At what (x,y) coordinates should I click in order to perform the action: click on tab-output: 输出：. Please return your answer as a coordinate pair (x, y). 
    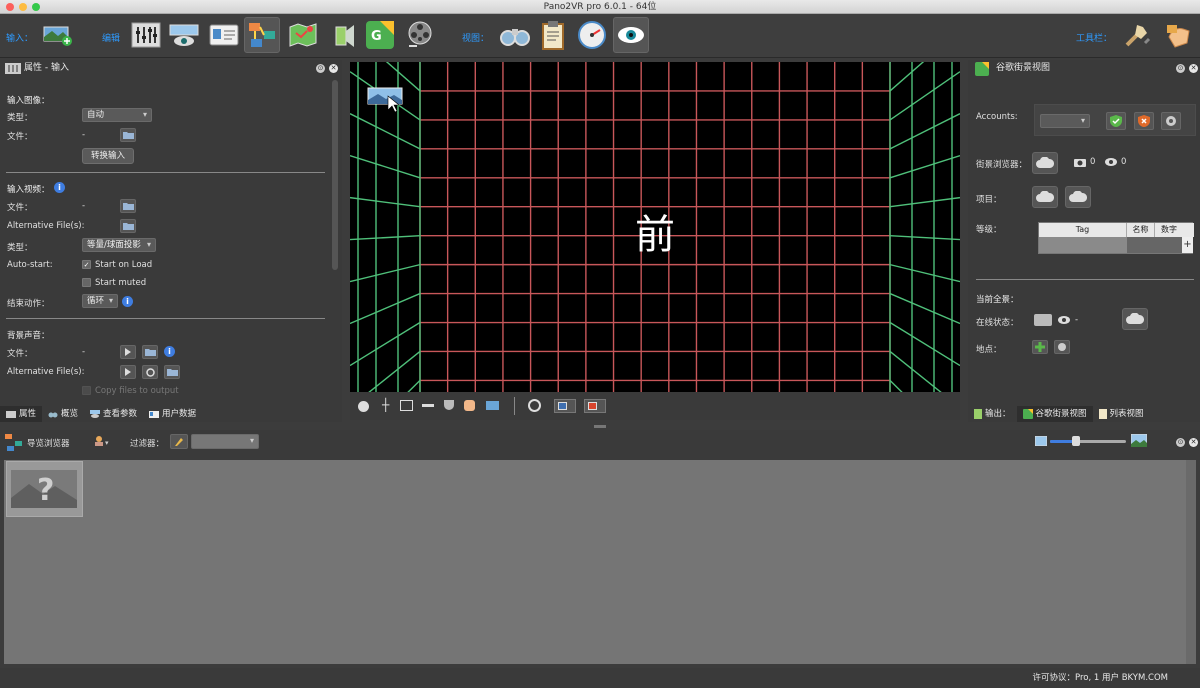
    Looking at the image, I should click on (992, 414).